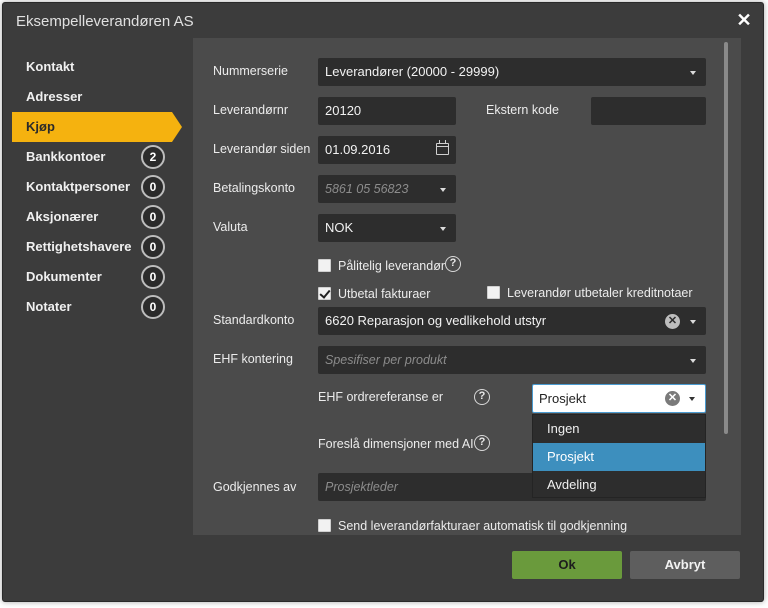 This screenshot has width=768, height=608. I want to click on sidebar-item-label: Bankkontoer, so click(66, 156).